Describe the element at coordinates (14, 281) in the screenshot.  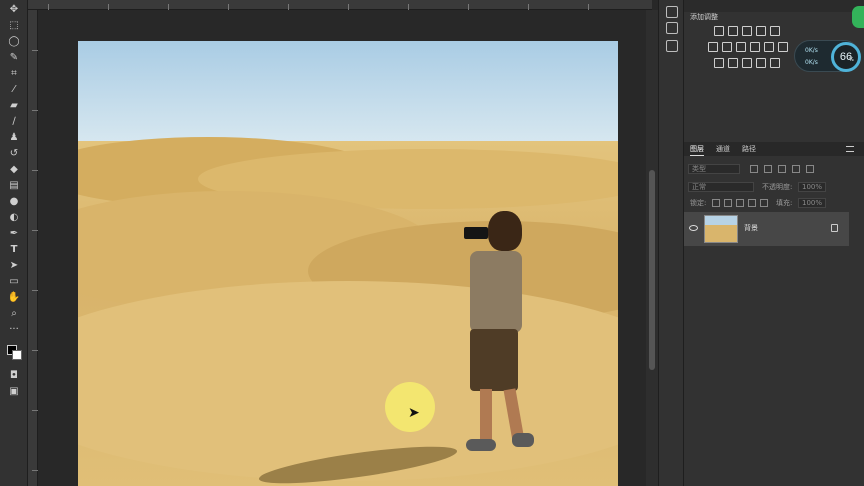
I see `shape-icon: ▭` at that location.